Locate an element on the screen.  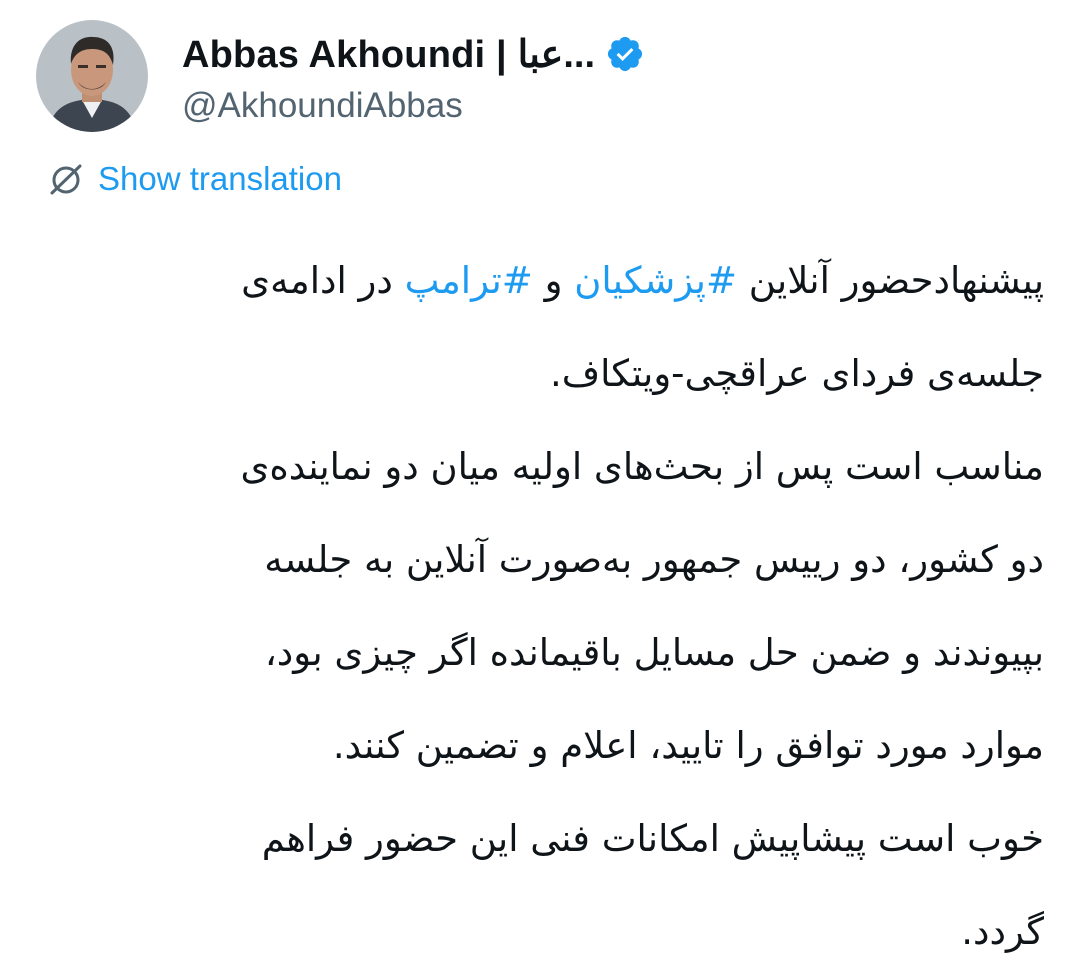
profile-photo-icon is located at coordinates (92, 76).